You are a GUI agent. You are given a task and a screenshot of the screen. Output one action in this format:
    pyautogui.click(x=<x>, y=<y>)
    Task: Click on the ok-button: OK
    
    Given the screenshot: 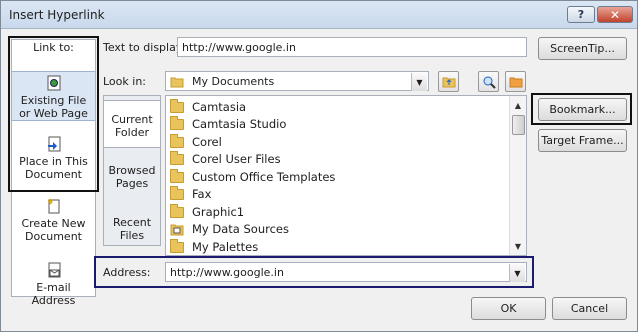 What is the action you would take?
    pyautogui.click(x=508, y=308)
    